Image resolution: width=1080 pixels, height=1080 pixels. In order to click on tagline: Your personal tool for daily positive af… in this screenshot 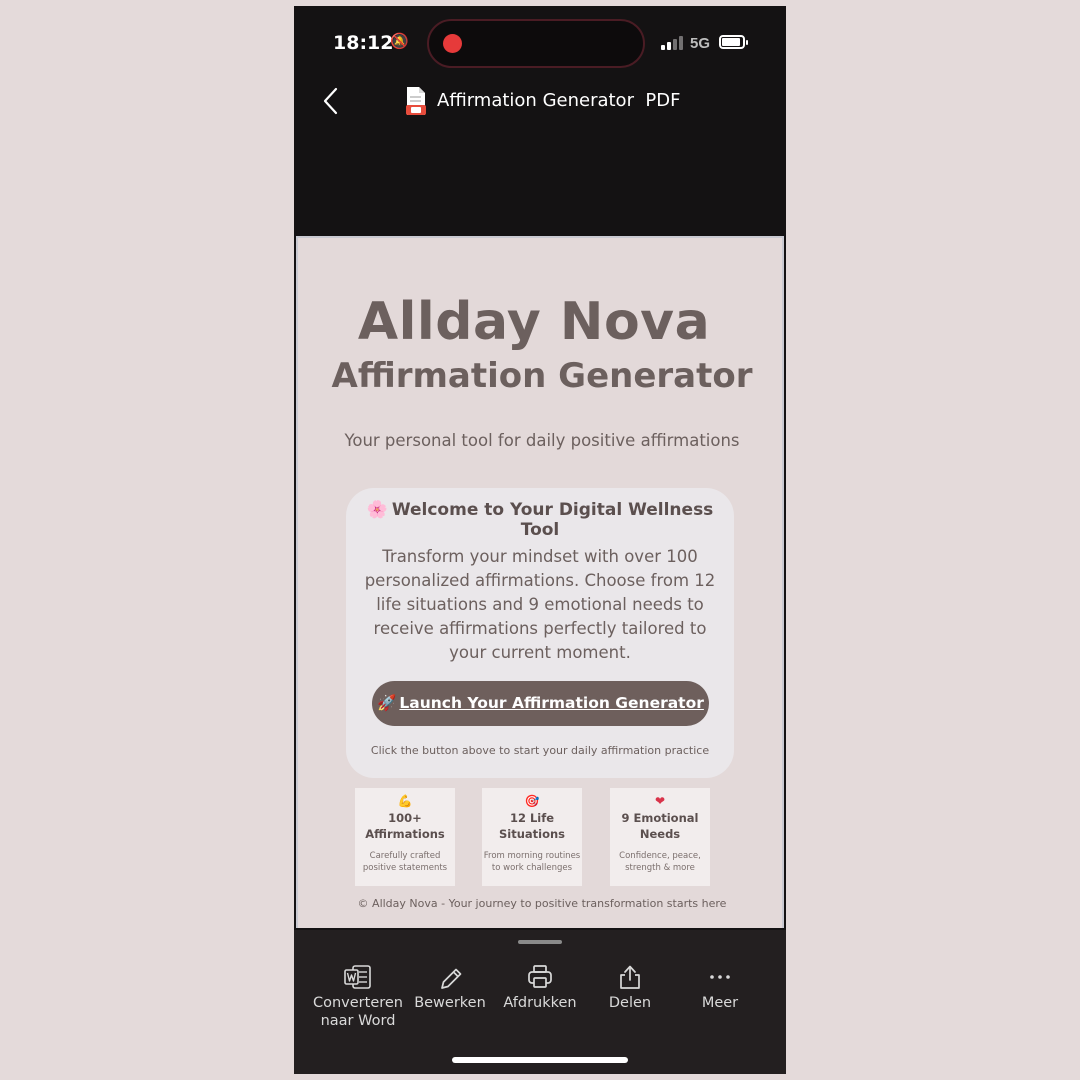, I will do `click(542, 440)`.